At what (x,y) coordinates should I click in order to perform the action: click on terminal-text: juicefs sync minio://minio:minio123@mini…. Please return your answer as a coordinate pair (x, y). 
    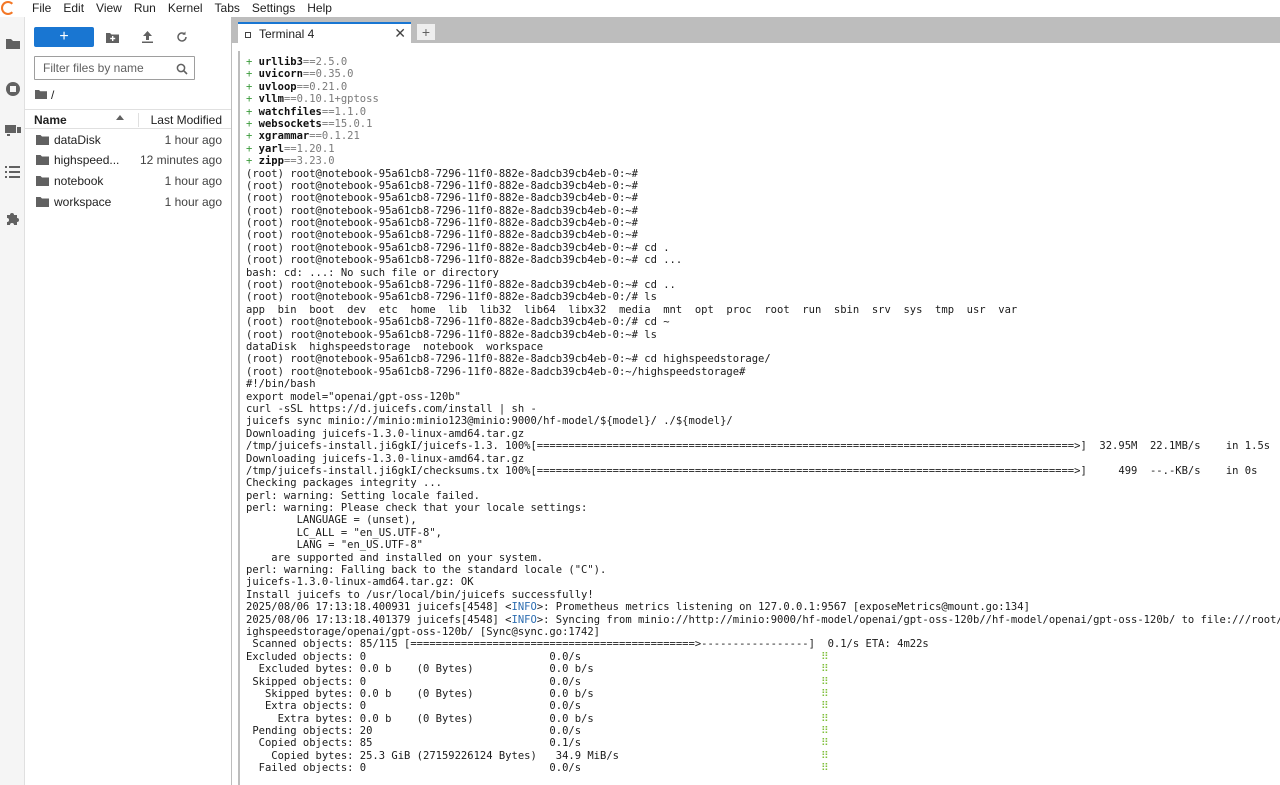
    Looking at the image, I should click on (489, 421).